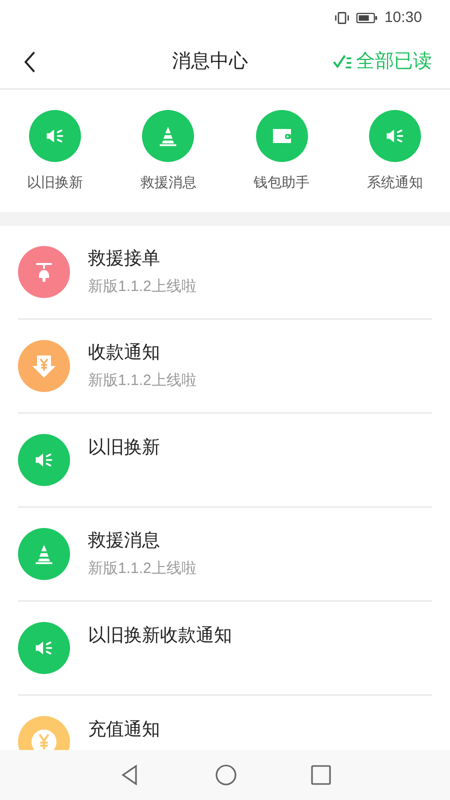  I want to click on category-button: 救援消息, so click(168, 151).